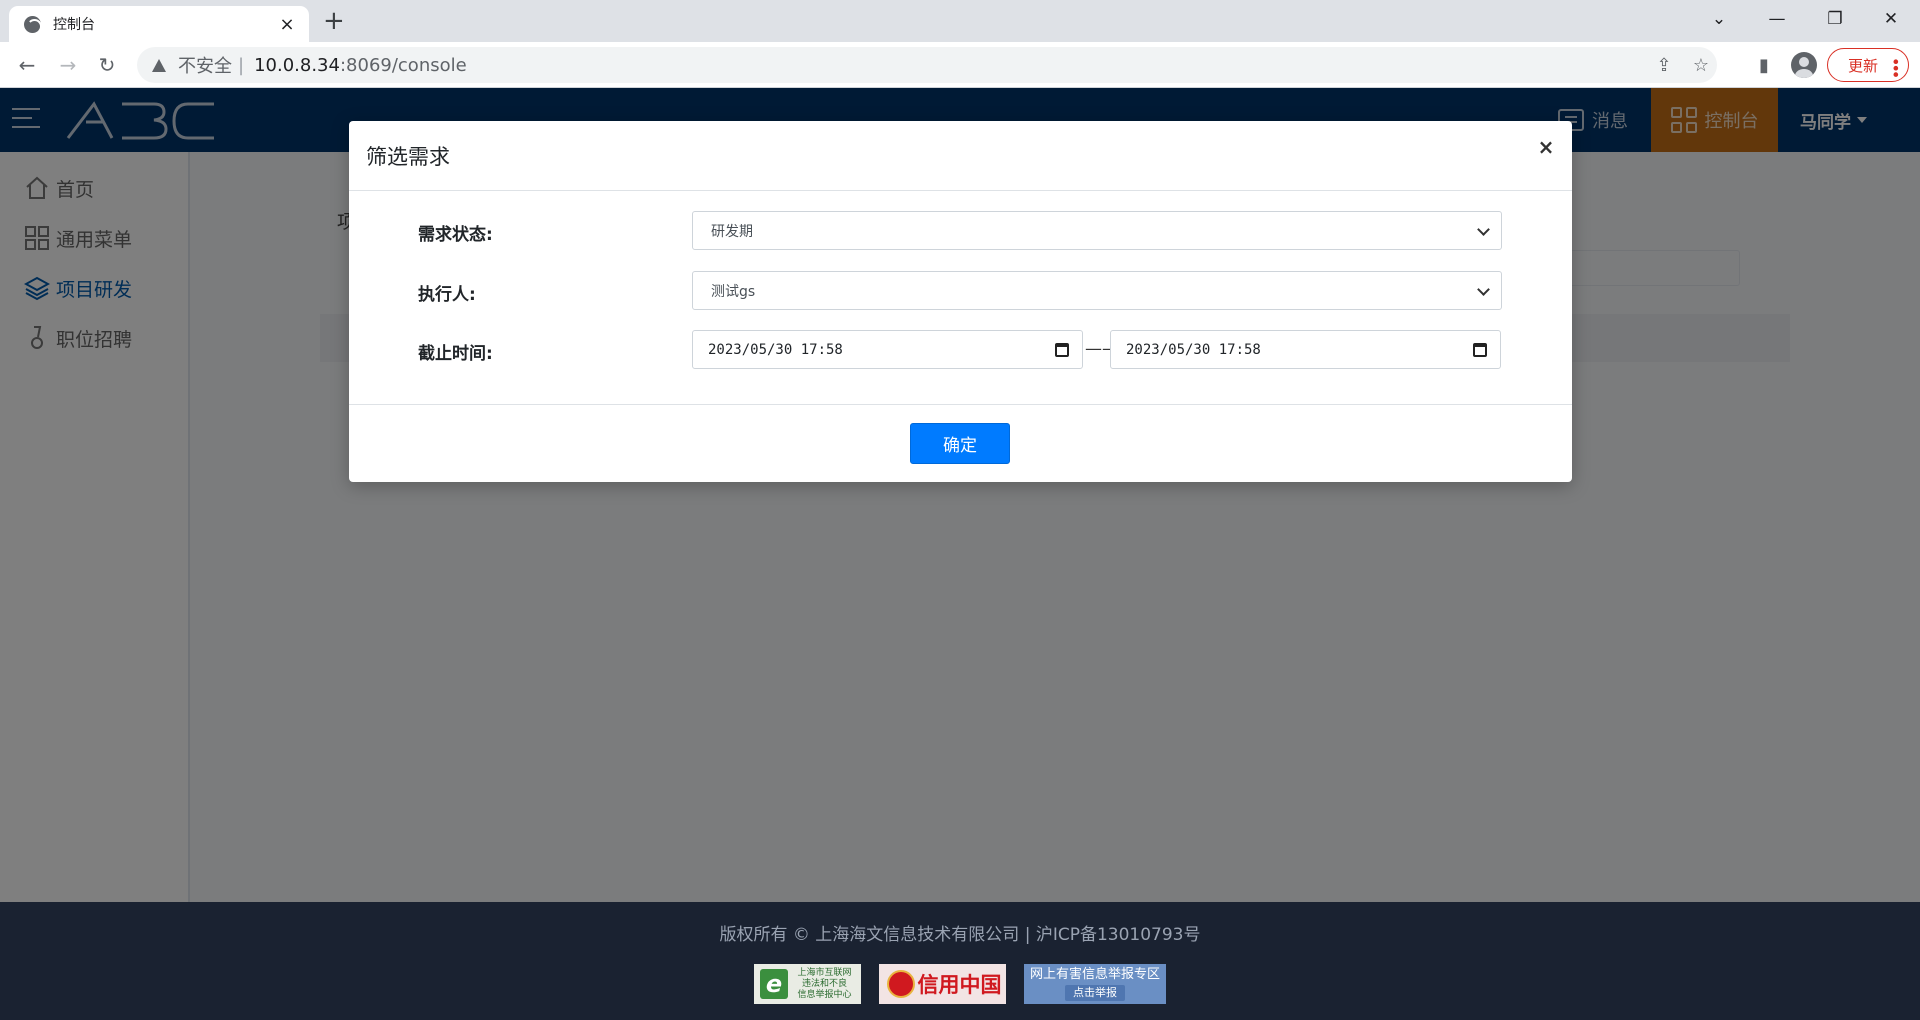  Describe the element at coordinates (403, 65) in the screenshot. I see `url-path: :8069/console` at that location.